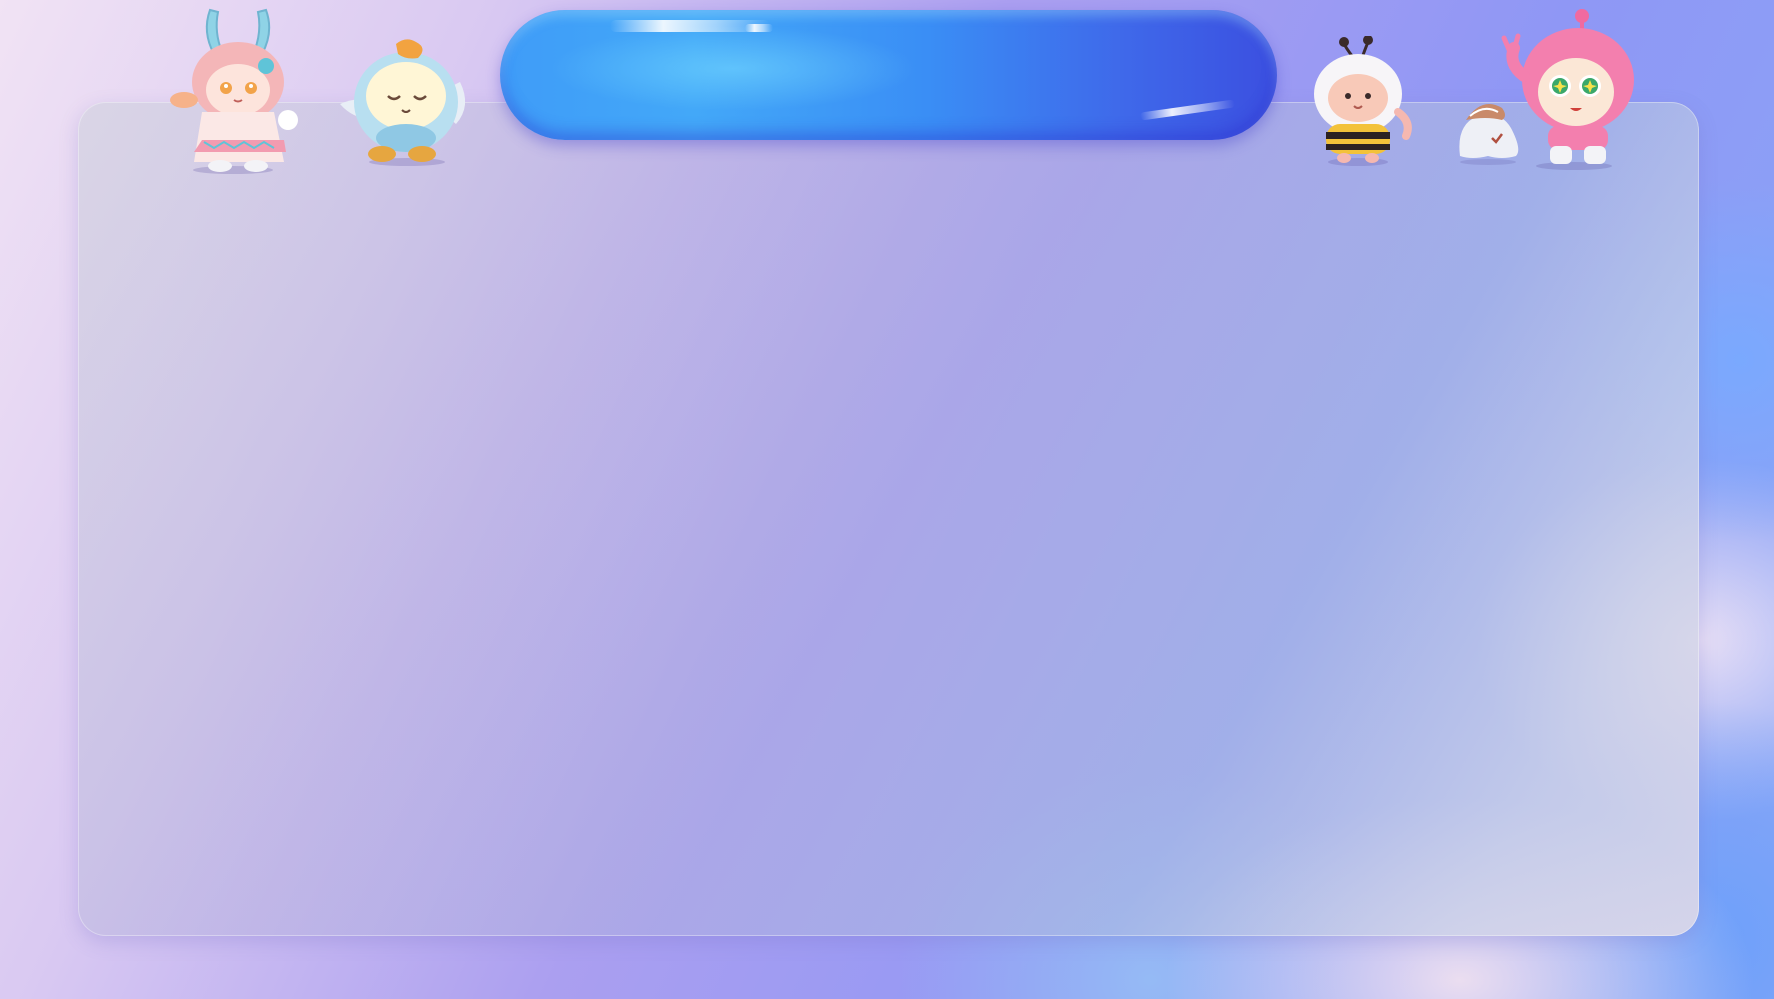 This screenshot has height=999, width=1774. Describe the element at coordinates (888, 75) in the screenshot. I see `title-banner` at that location.